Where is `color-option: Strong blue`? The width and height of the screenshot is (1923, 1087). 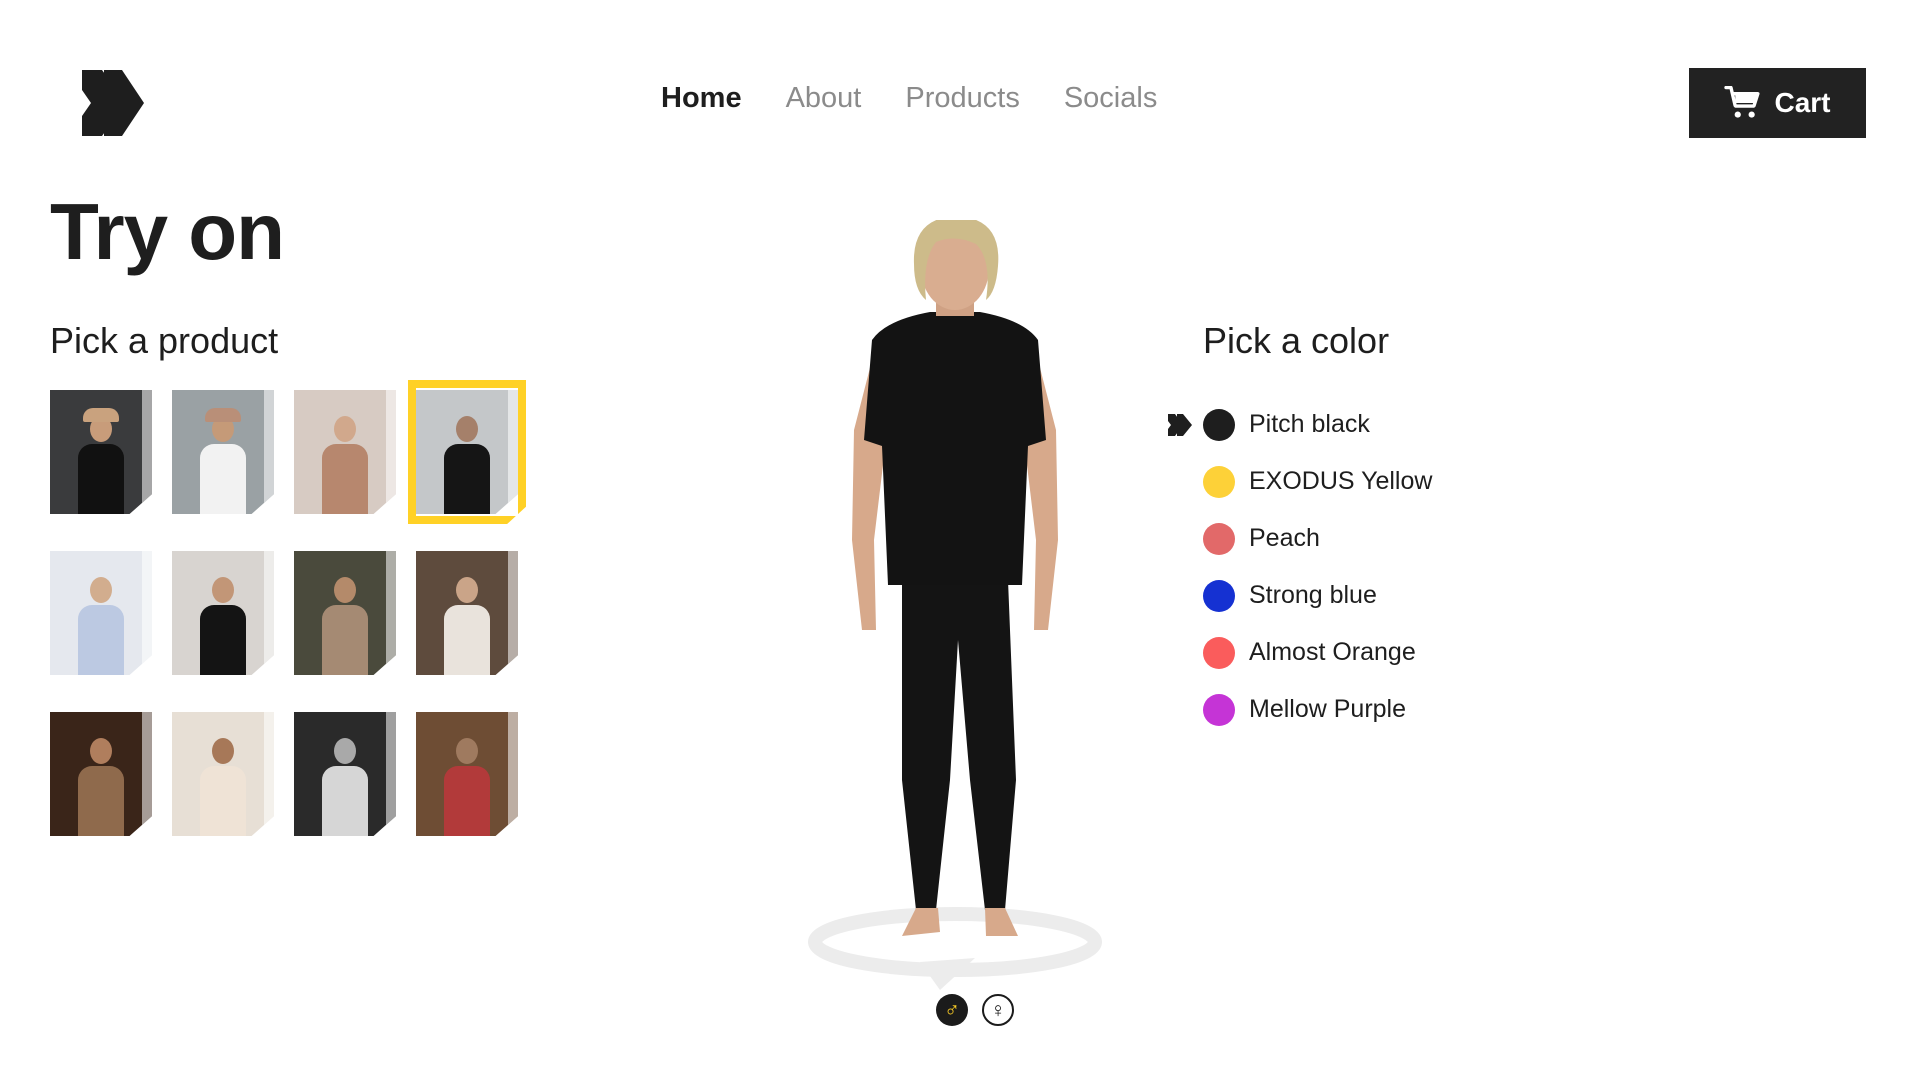
color-option: Strong blue is located at coordinates (1300, 595).